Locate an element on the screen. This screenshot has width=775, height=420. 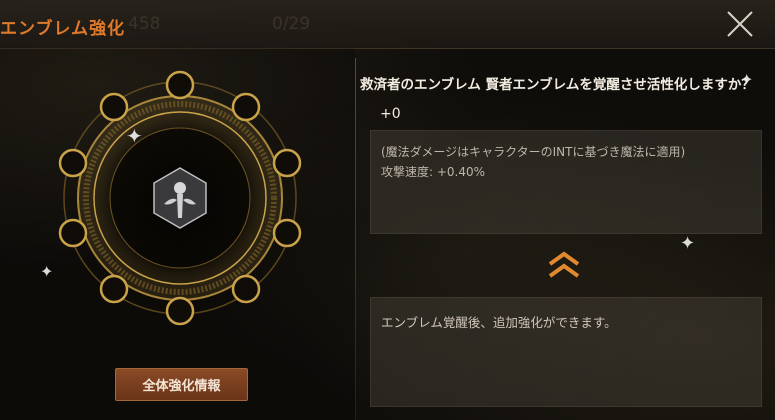
close-icon is located at coordinates (740, 24).